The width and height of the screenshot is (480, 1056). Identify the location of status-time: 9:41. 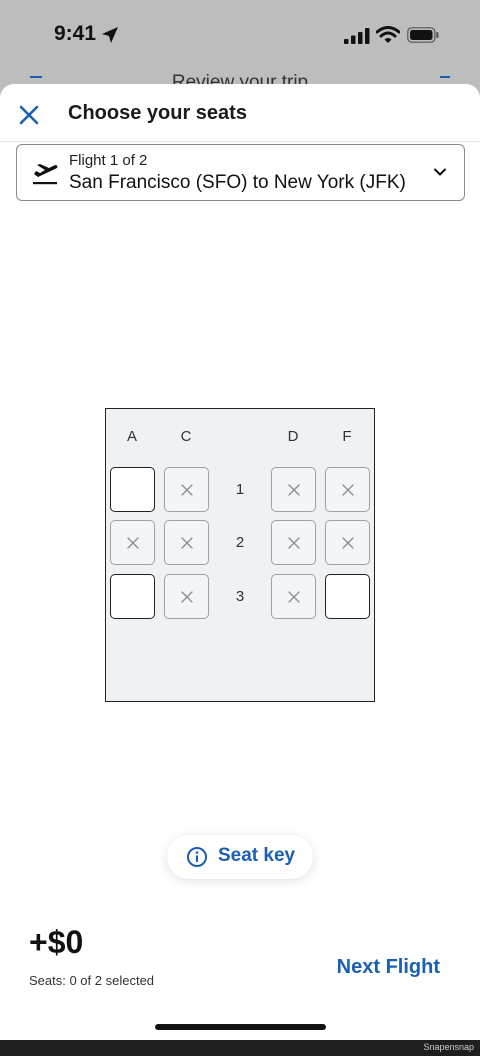
(75, 33).